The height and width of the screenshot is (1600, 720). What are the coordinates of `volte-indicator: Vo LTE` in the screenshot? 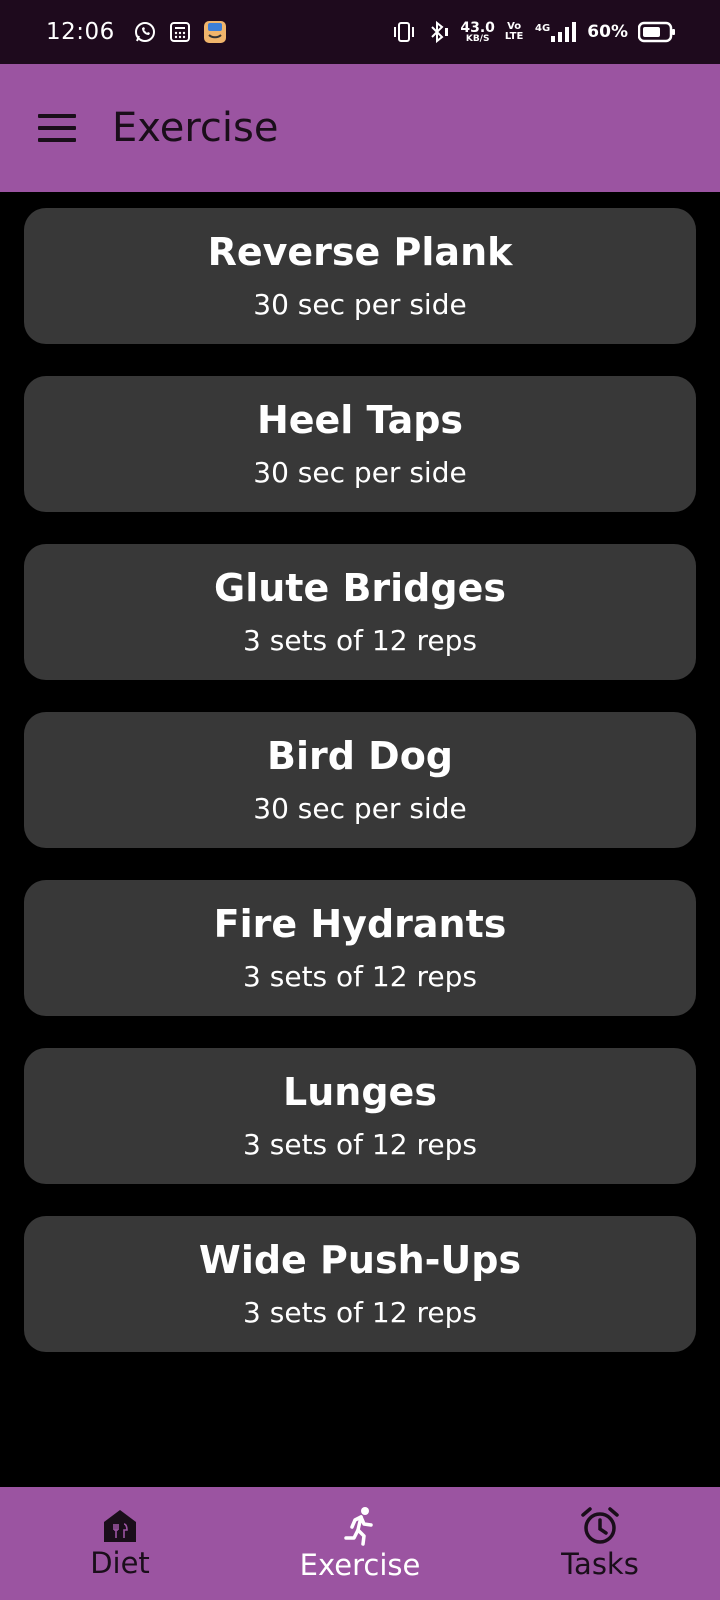 It's located at (514, 32).